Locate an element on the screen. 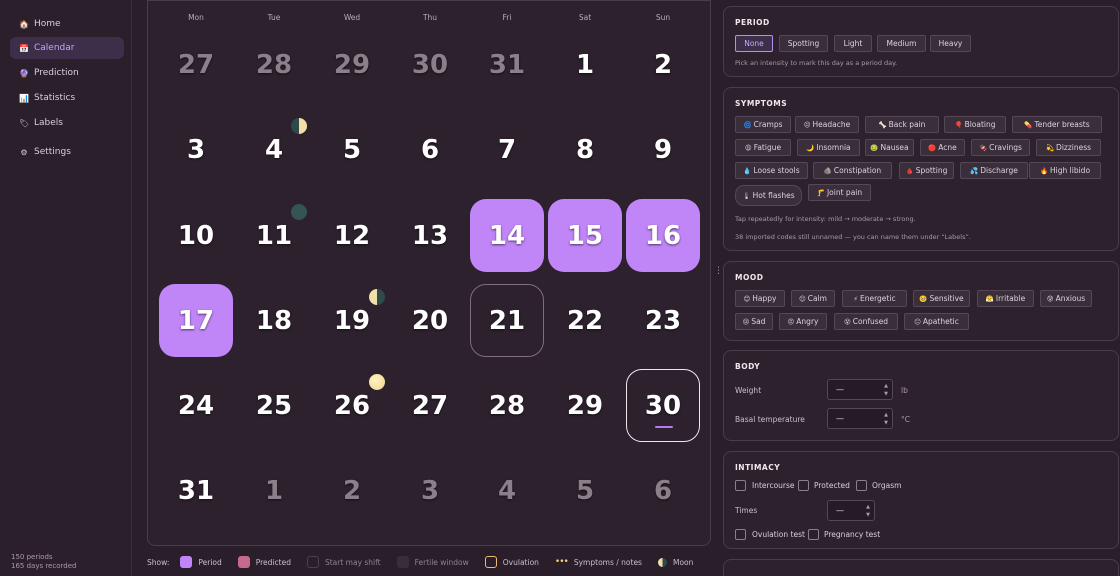  mood-chip: 😤 Irritable is located at coordinates (1005, 298).